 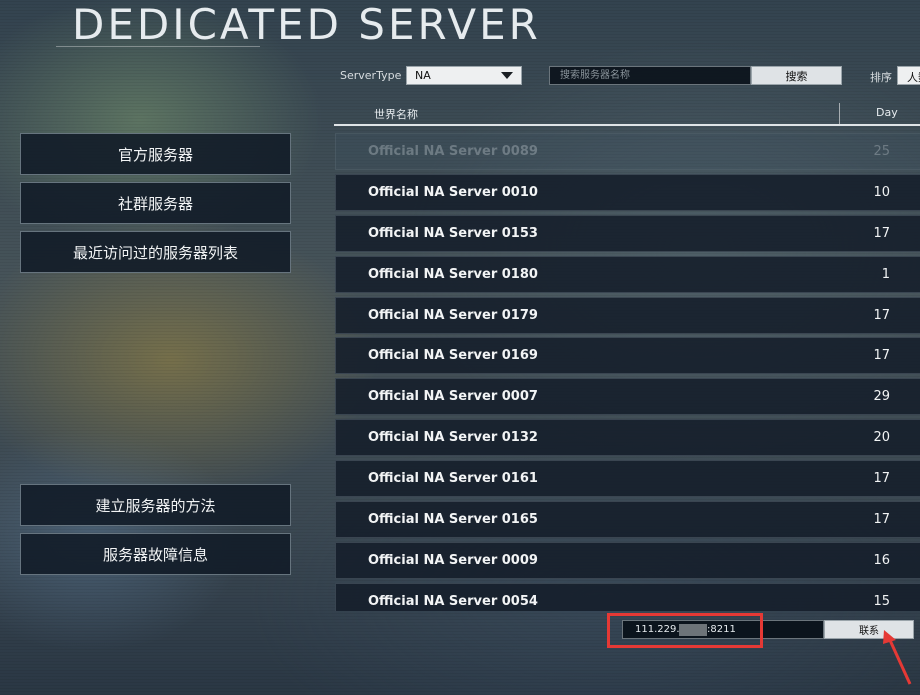 I want to click on server-name: Official NA Server 0132, so click(x=453, y=438).